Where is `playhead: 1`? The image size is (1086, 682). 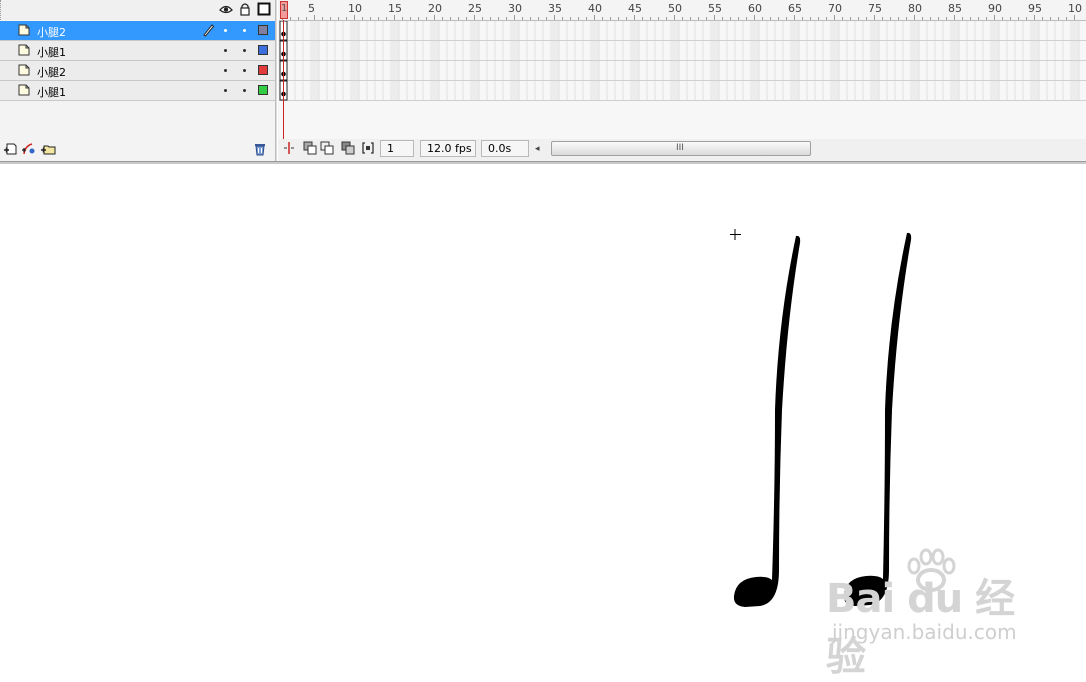 playhead: 1 is located at coordinates (284, 10).